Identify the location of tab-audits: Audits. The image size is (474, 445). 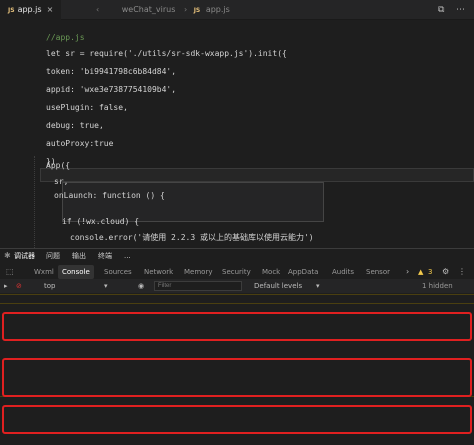
(343, 272).